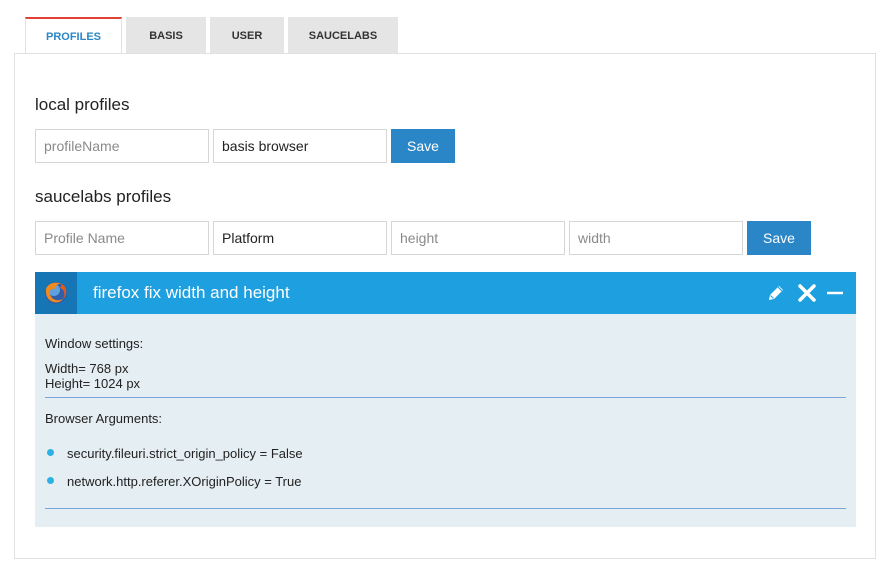 This screenshot has height=582, width=886. What do you see at coordinates (122, 146) in the screenshot?
I see `local-profile-name-input` at bounding box center [122, 146].